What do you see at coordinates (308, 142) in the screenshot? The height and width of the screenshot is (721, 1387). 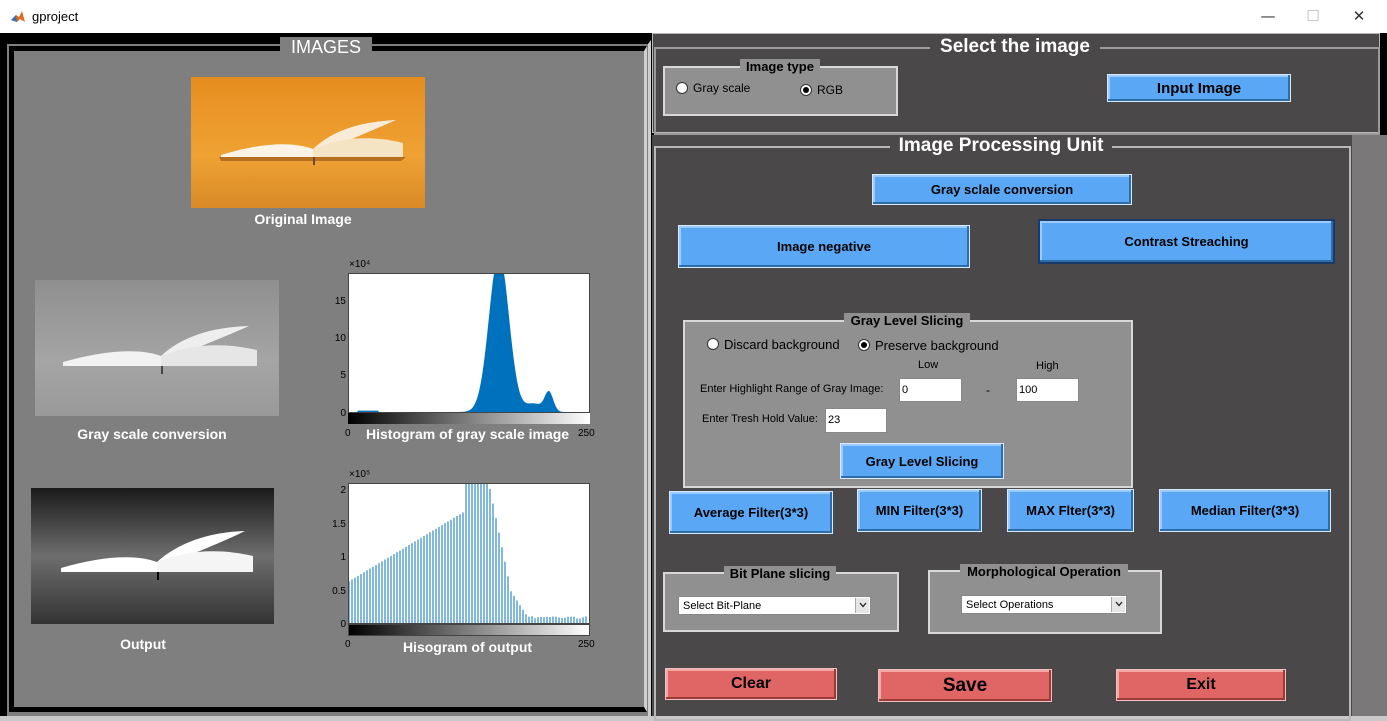 I see `original-image` at bounding box center [308, 142].